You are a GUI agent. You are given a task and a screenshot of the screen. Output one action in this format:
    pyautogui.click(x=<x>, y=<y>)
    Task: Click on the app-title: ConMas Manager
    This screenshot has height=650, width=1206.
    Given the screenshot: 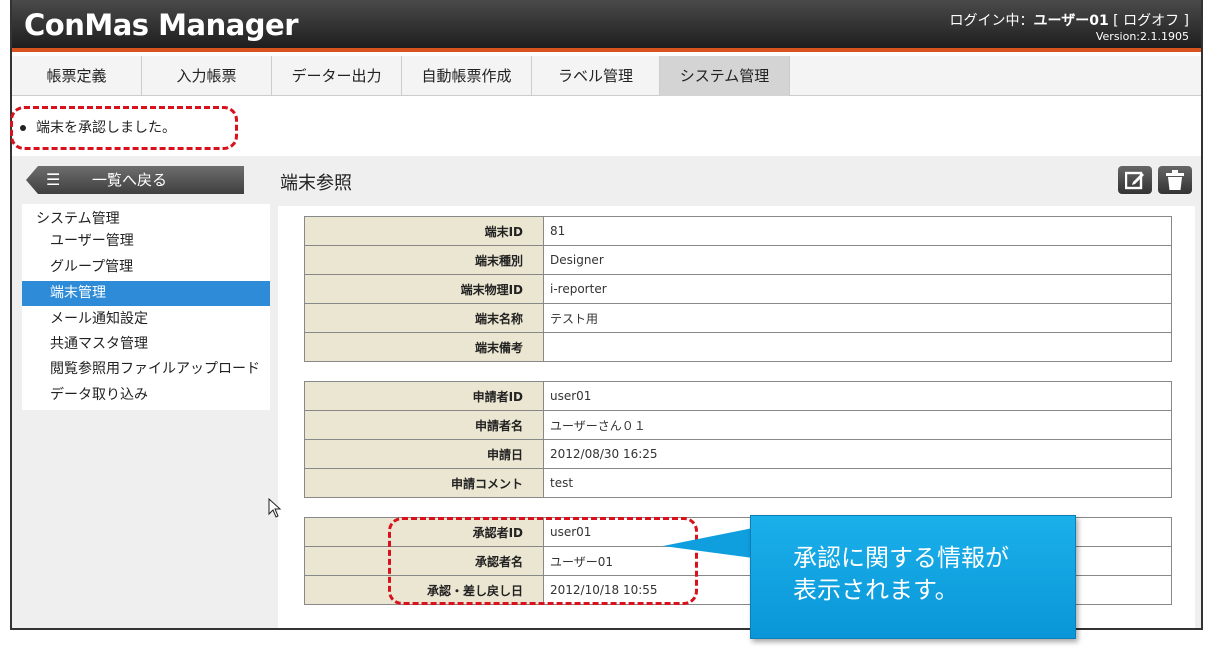 What is the action you would take?
    pyautogui.click(x=161, y=25)
    